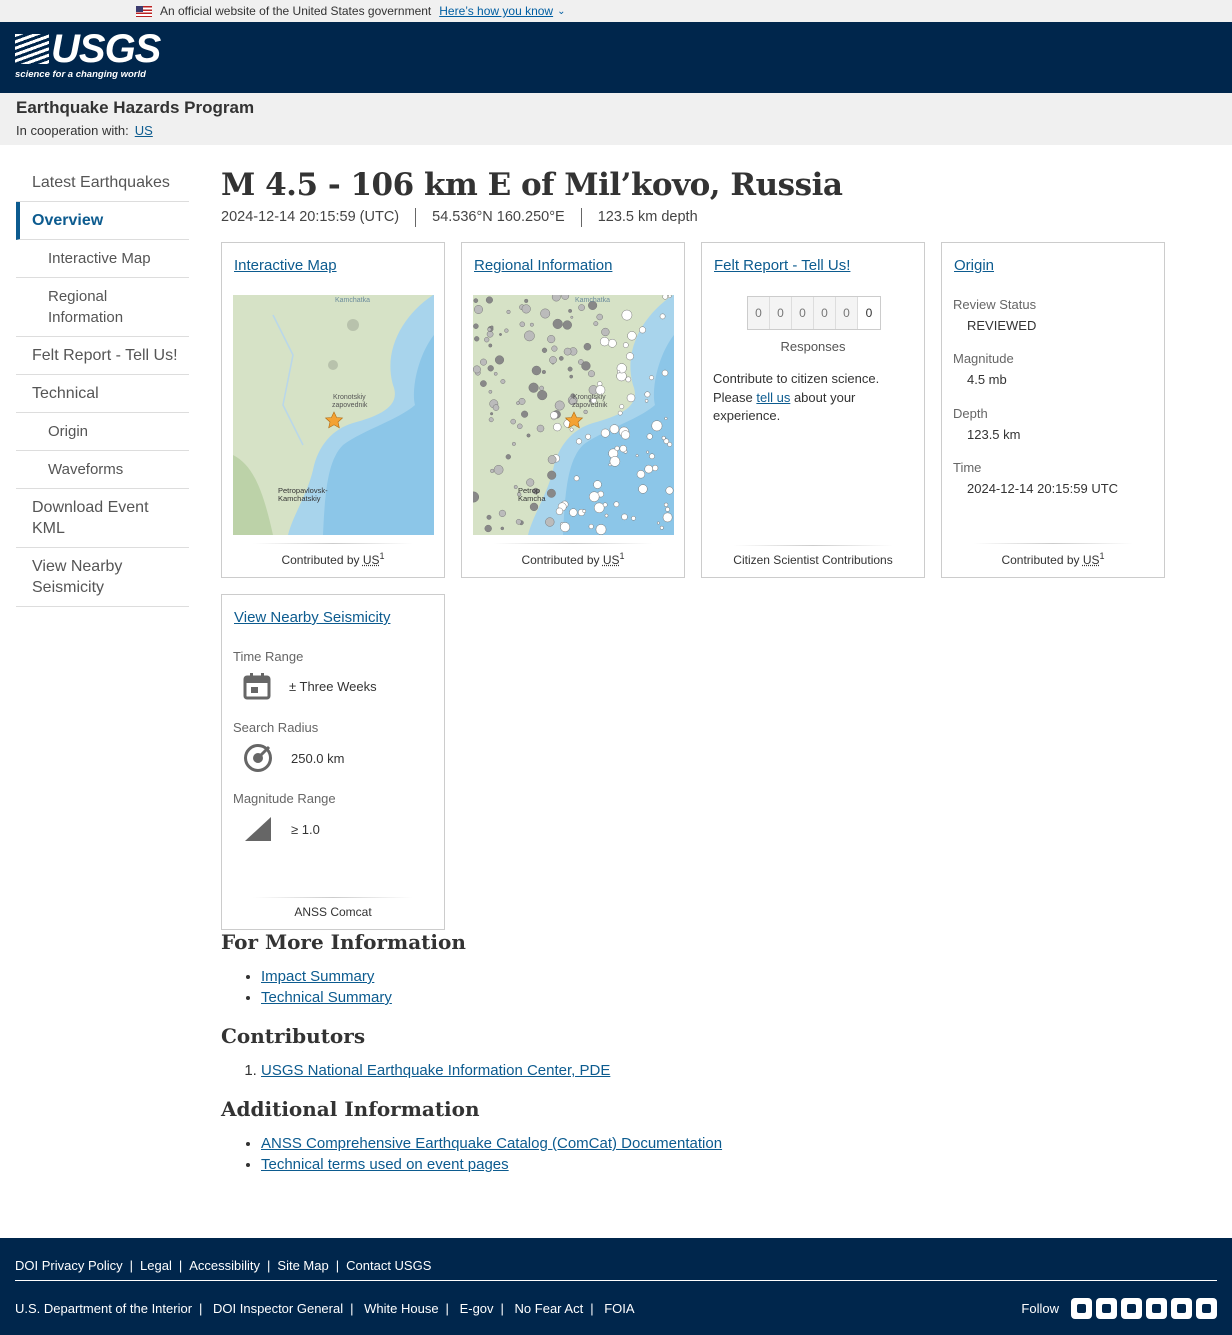 This screenshot has height=1335, width=1232. I want to click on instagram-icon, so click(1206, 1308).